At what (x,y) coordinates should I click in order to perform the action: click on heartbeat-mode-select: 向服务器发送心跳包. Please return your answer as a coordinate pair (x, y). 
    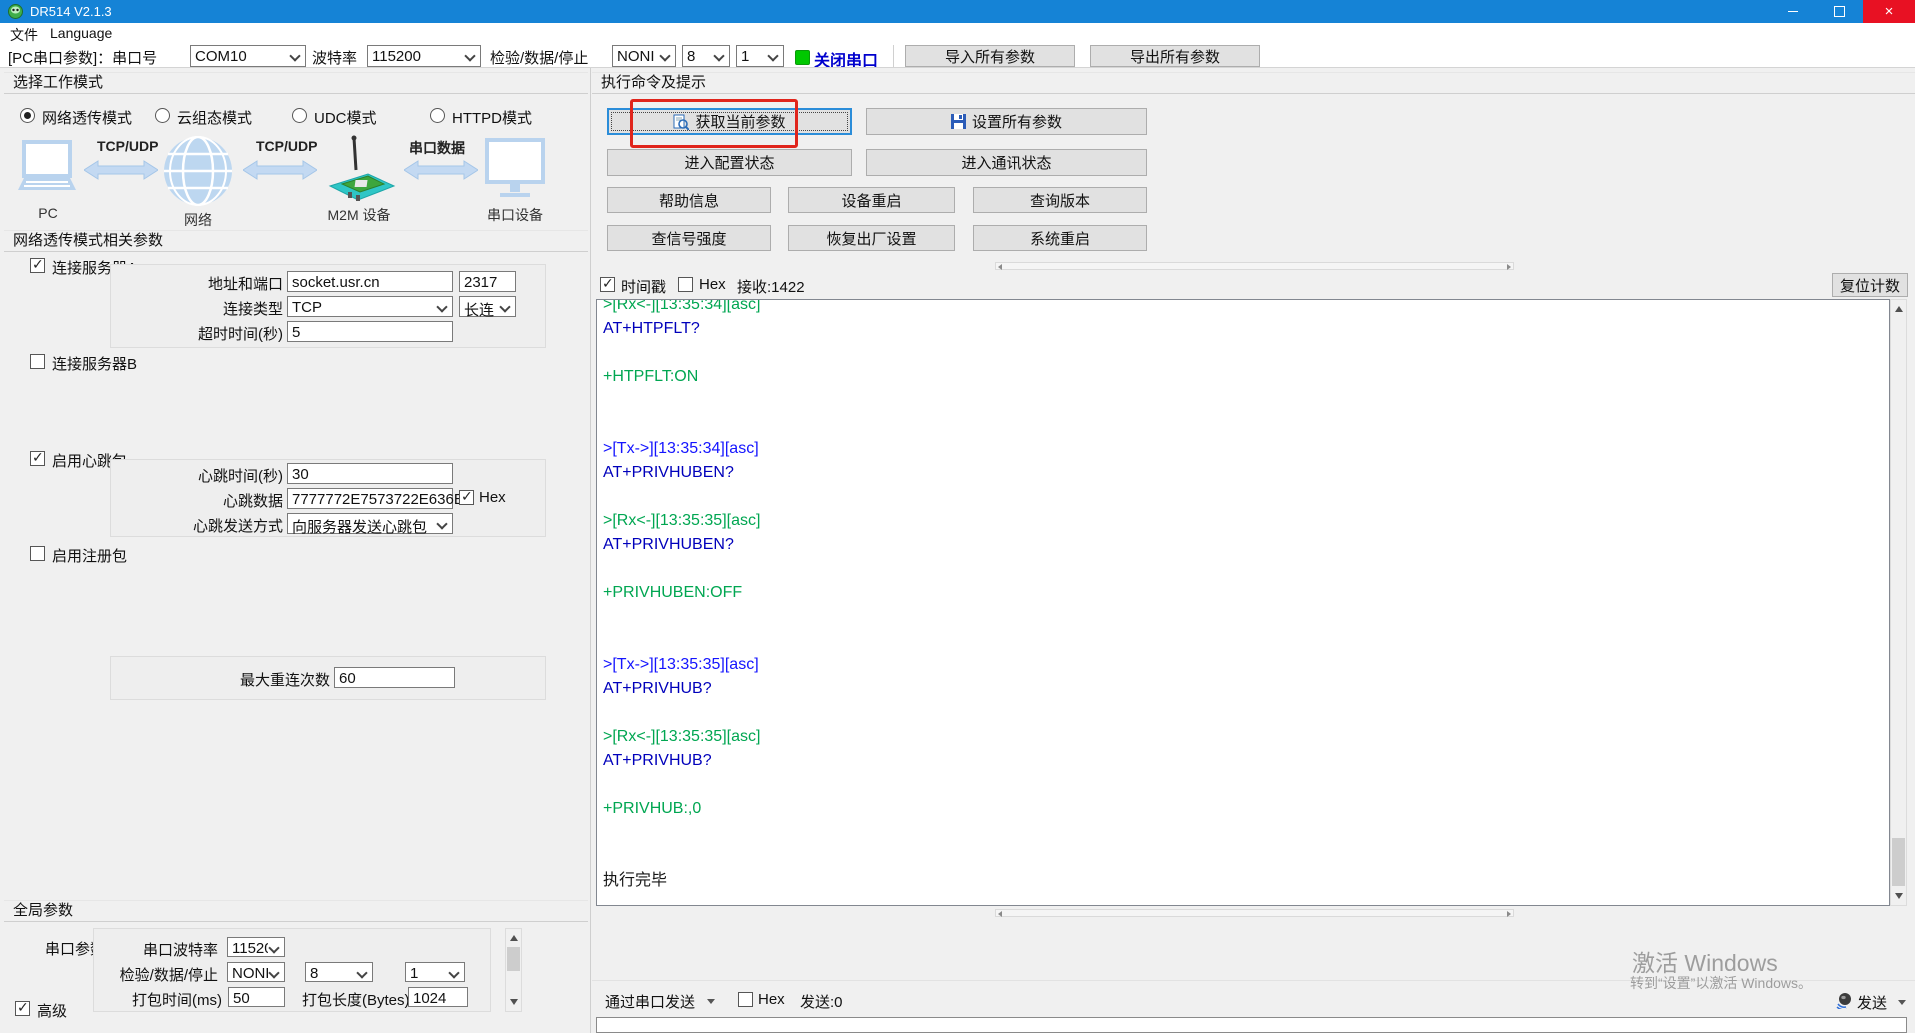
    Looking at the image, I should click on (370, 524).